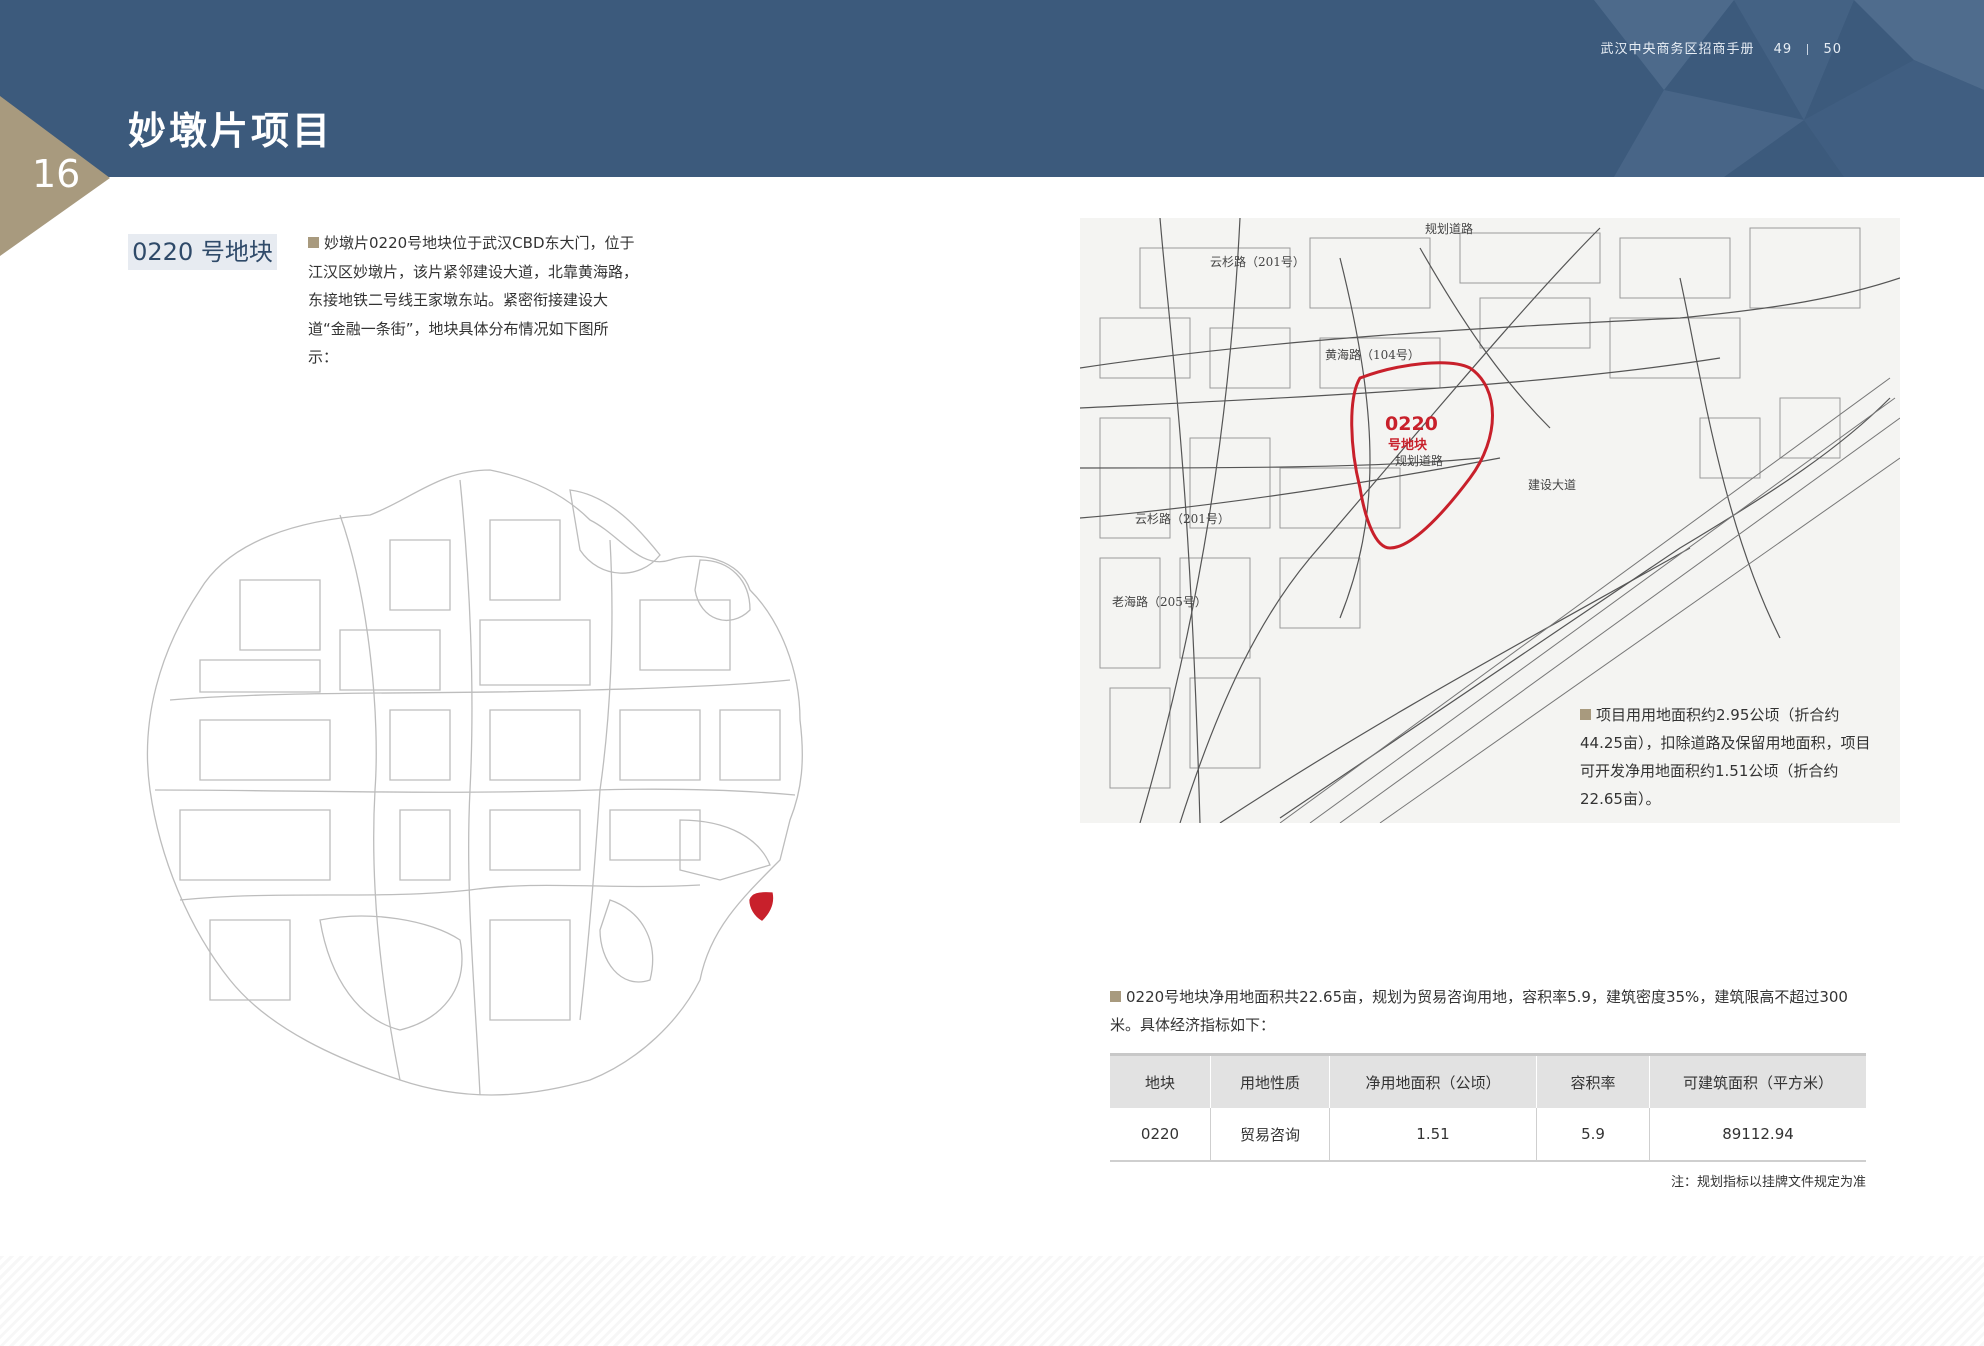  I want to click on plot-subheading: 0220 号地块, so click(202, 252).